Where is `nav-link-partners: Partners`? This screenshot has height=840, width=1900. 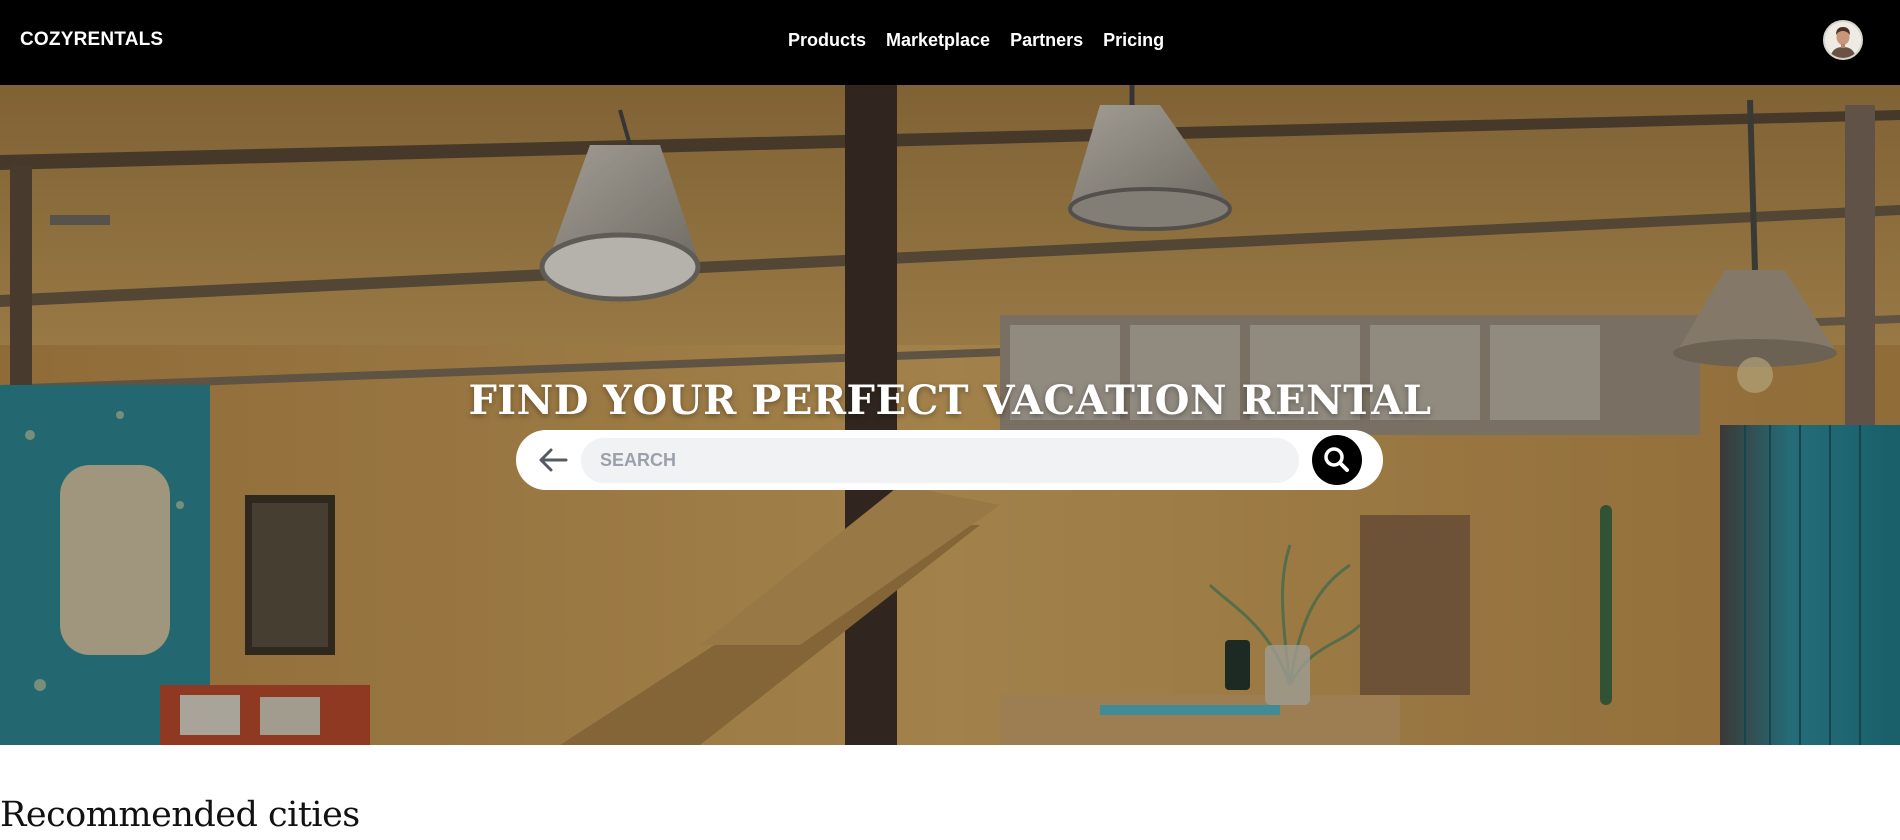 nav-link-partners: Partners is located at coordinates (1046, 40).